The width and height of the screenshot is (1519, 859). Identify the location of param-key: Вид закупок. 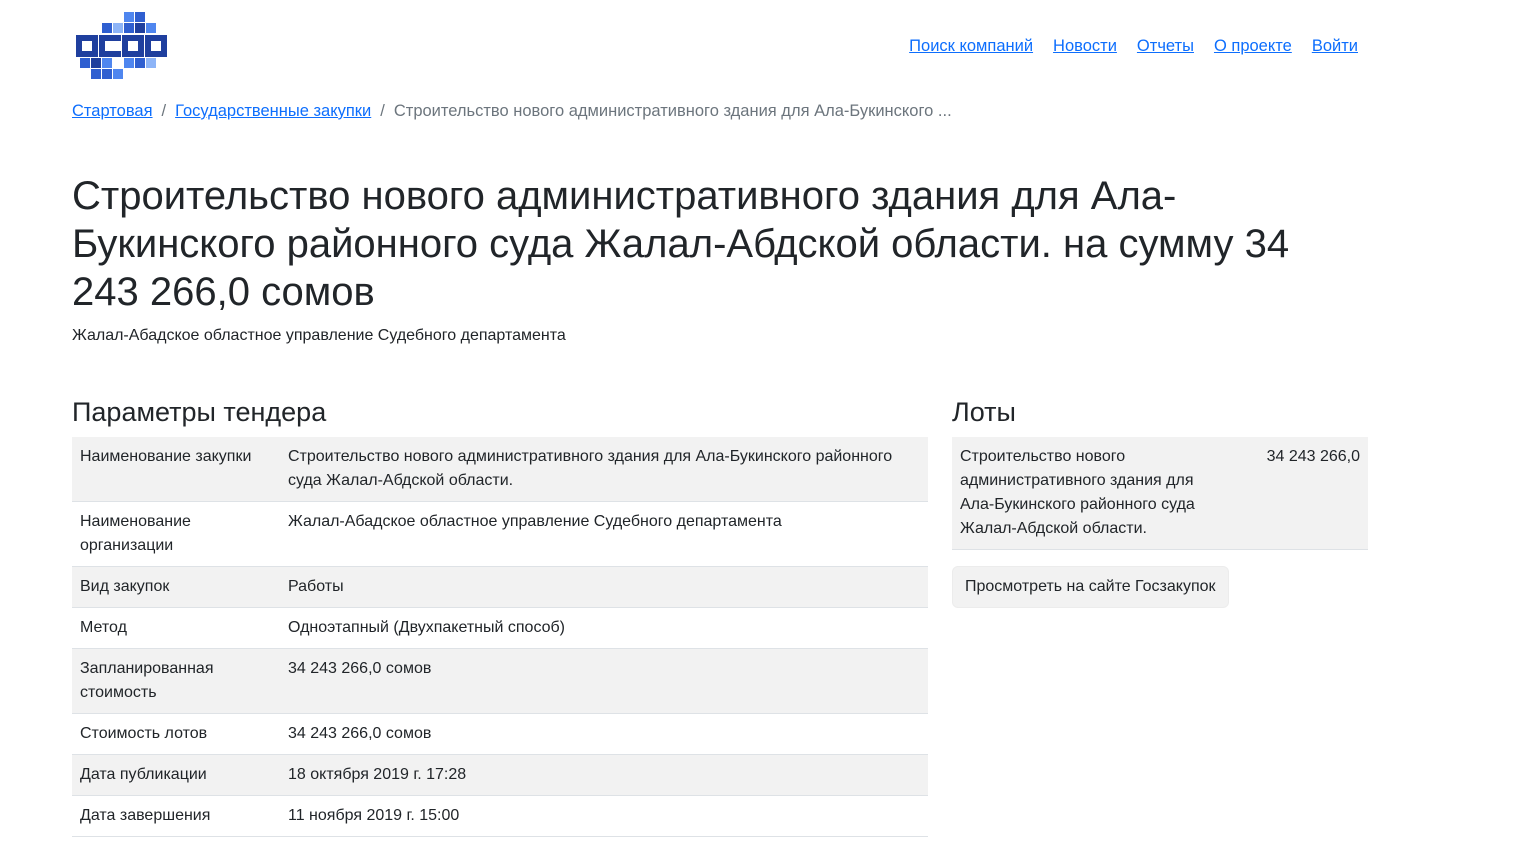
(176, 587).